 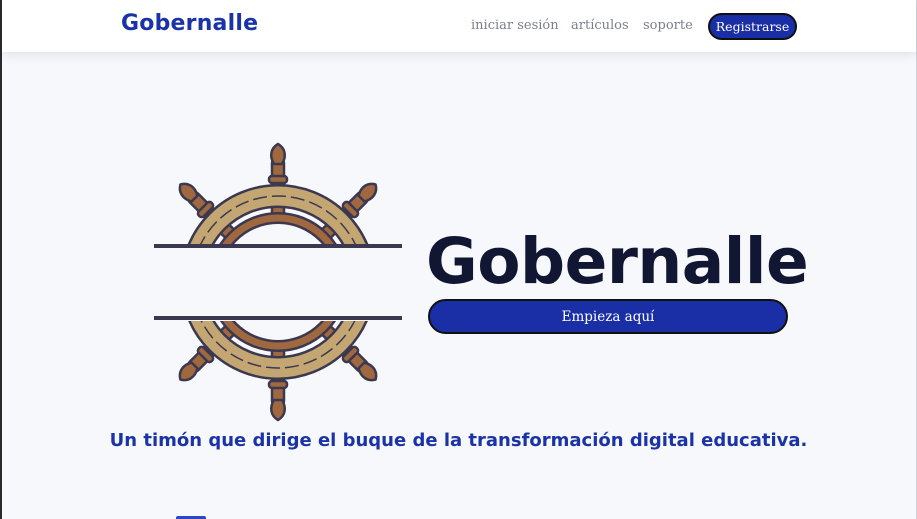 What do you see at coordinates (189, 23) in the screenshot?
I see `brand-logo-link: Gobernalle` at bounding box center [189, 23].